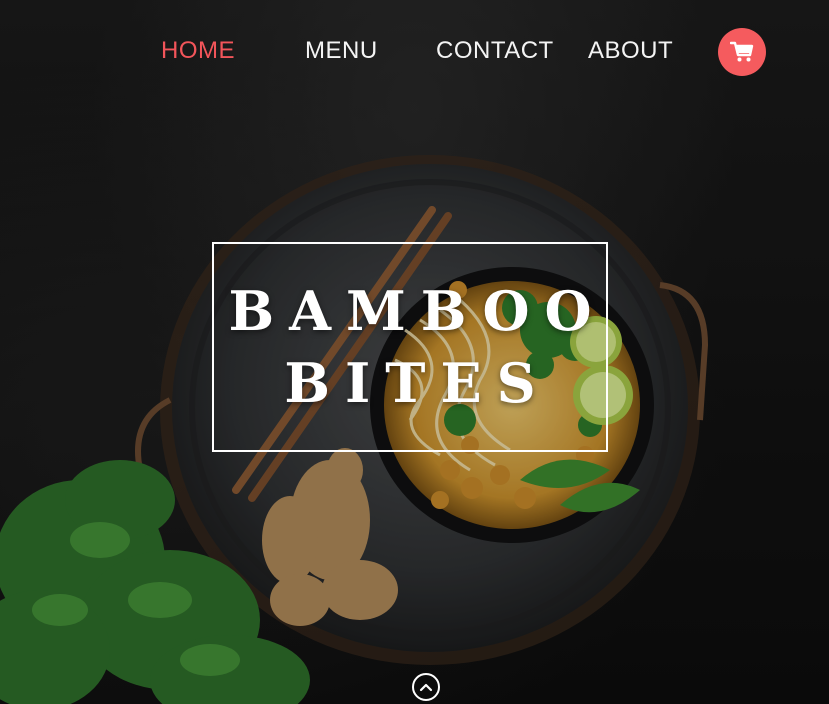 The image size is (829, 704). I want to click on scroll-up-button, so click(426, 687).